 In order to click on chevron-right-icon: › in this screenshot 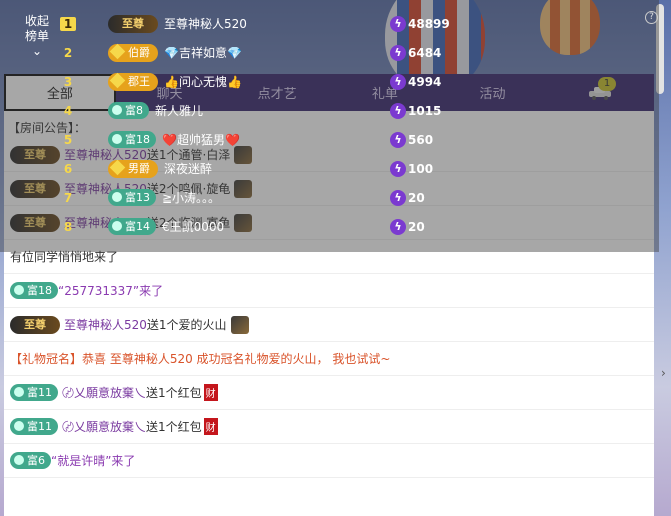, I will do `click(663, 373)`.